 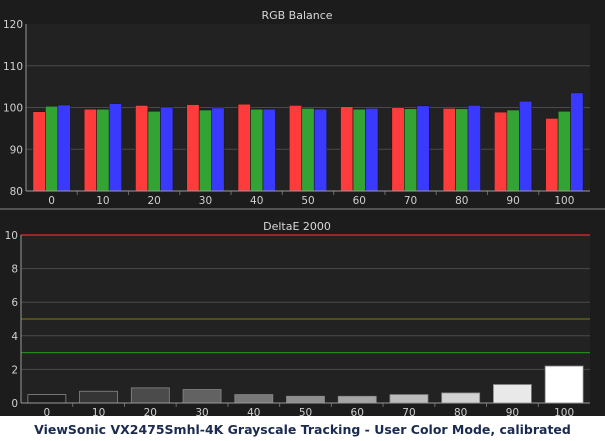 What do you see at coordinates (14, 370) in the screenshot?
I see `y-tick-label: 2` at bounding box center [14, 370].